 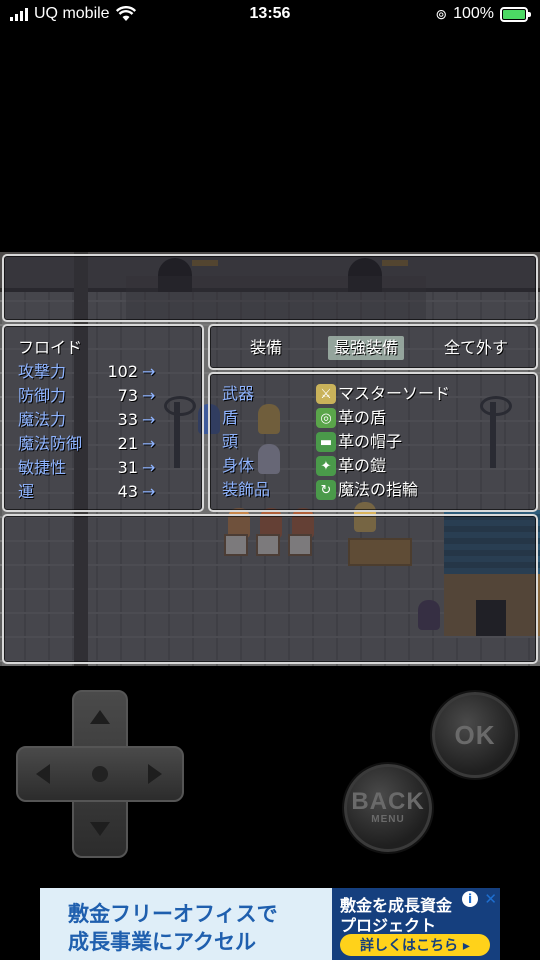 I want to click on stat-value: 31, so click(x=127, y=467).